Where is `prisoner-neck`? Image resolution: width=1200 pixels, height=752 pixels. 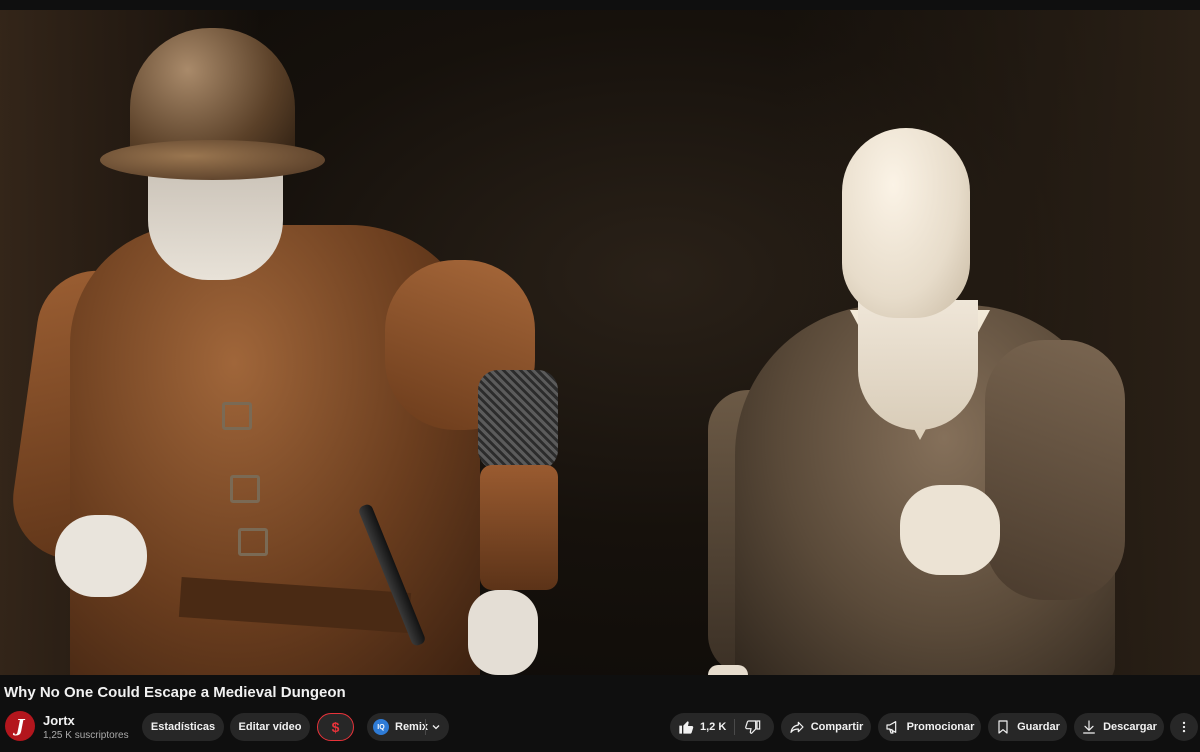 prisoner-neck is located at coordinates (918, 365).